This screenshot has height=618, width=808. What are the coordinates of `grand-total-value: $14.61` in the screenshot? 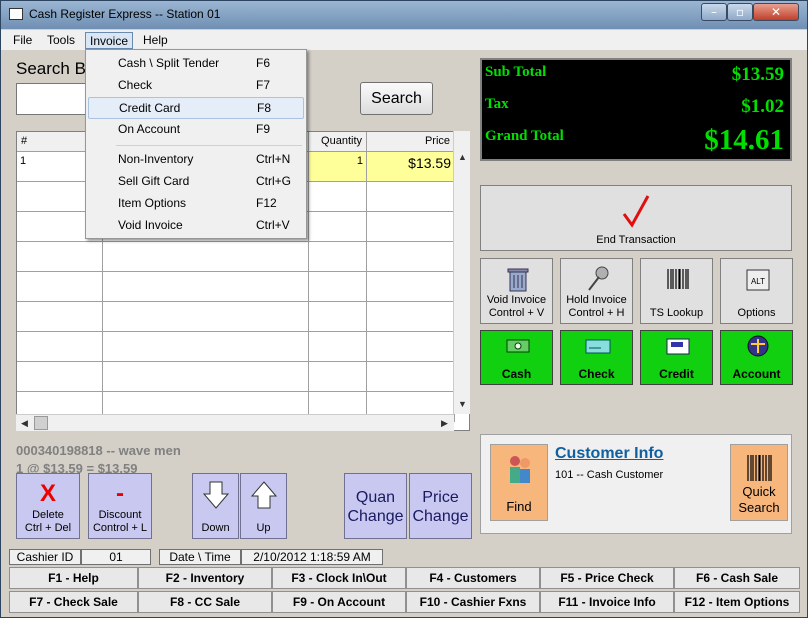 It's located at (744, 140).